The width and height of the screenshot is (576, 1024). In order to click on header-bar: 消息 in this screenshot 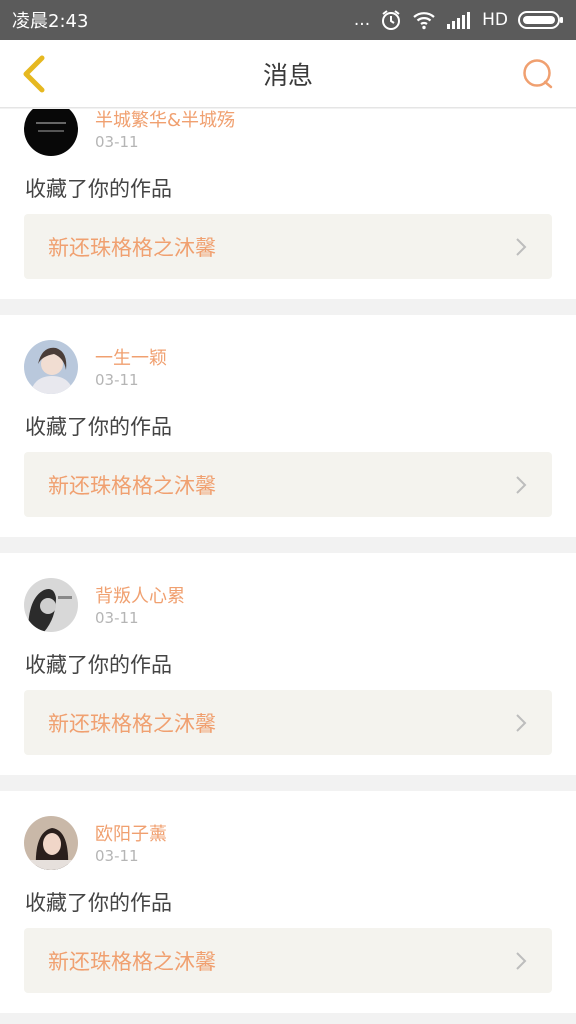, I will do `click(288, 74)`.